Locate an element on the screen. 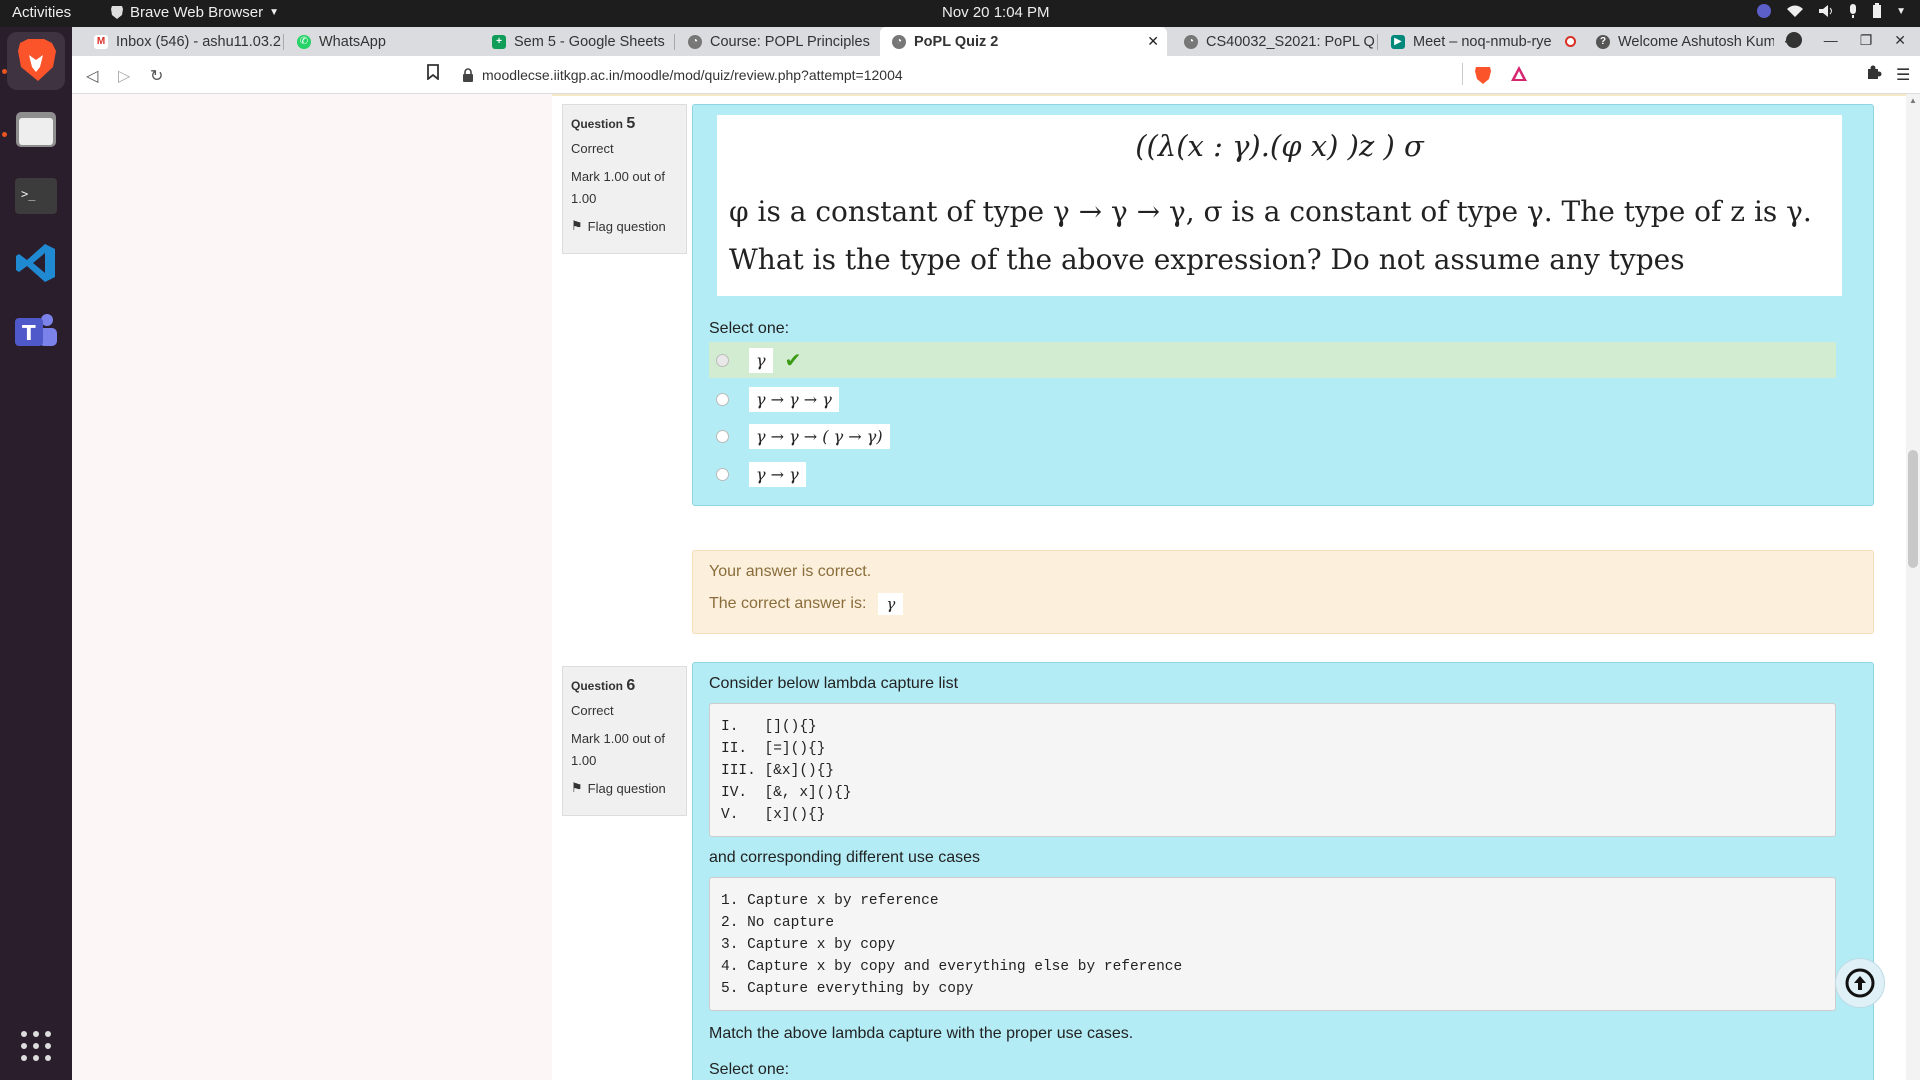 The height and width of the screenshot is (1080, 1920). tab-label: Inbox (546) - ashu11.03.2 is located at coordinates (198, 41).